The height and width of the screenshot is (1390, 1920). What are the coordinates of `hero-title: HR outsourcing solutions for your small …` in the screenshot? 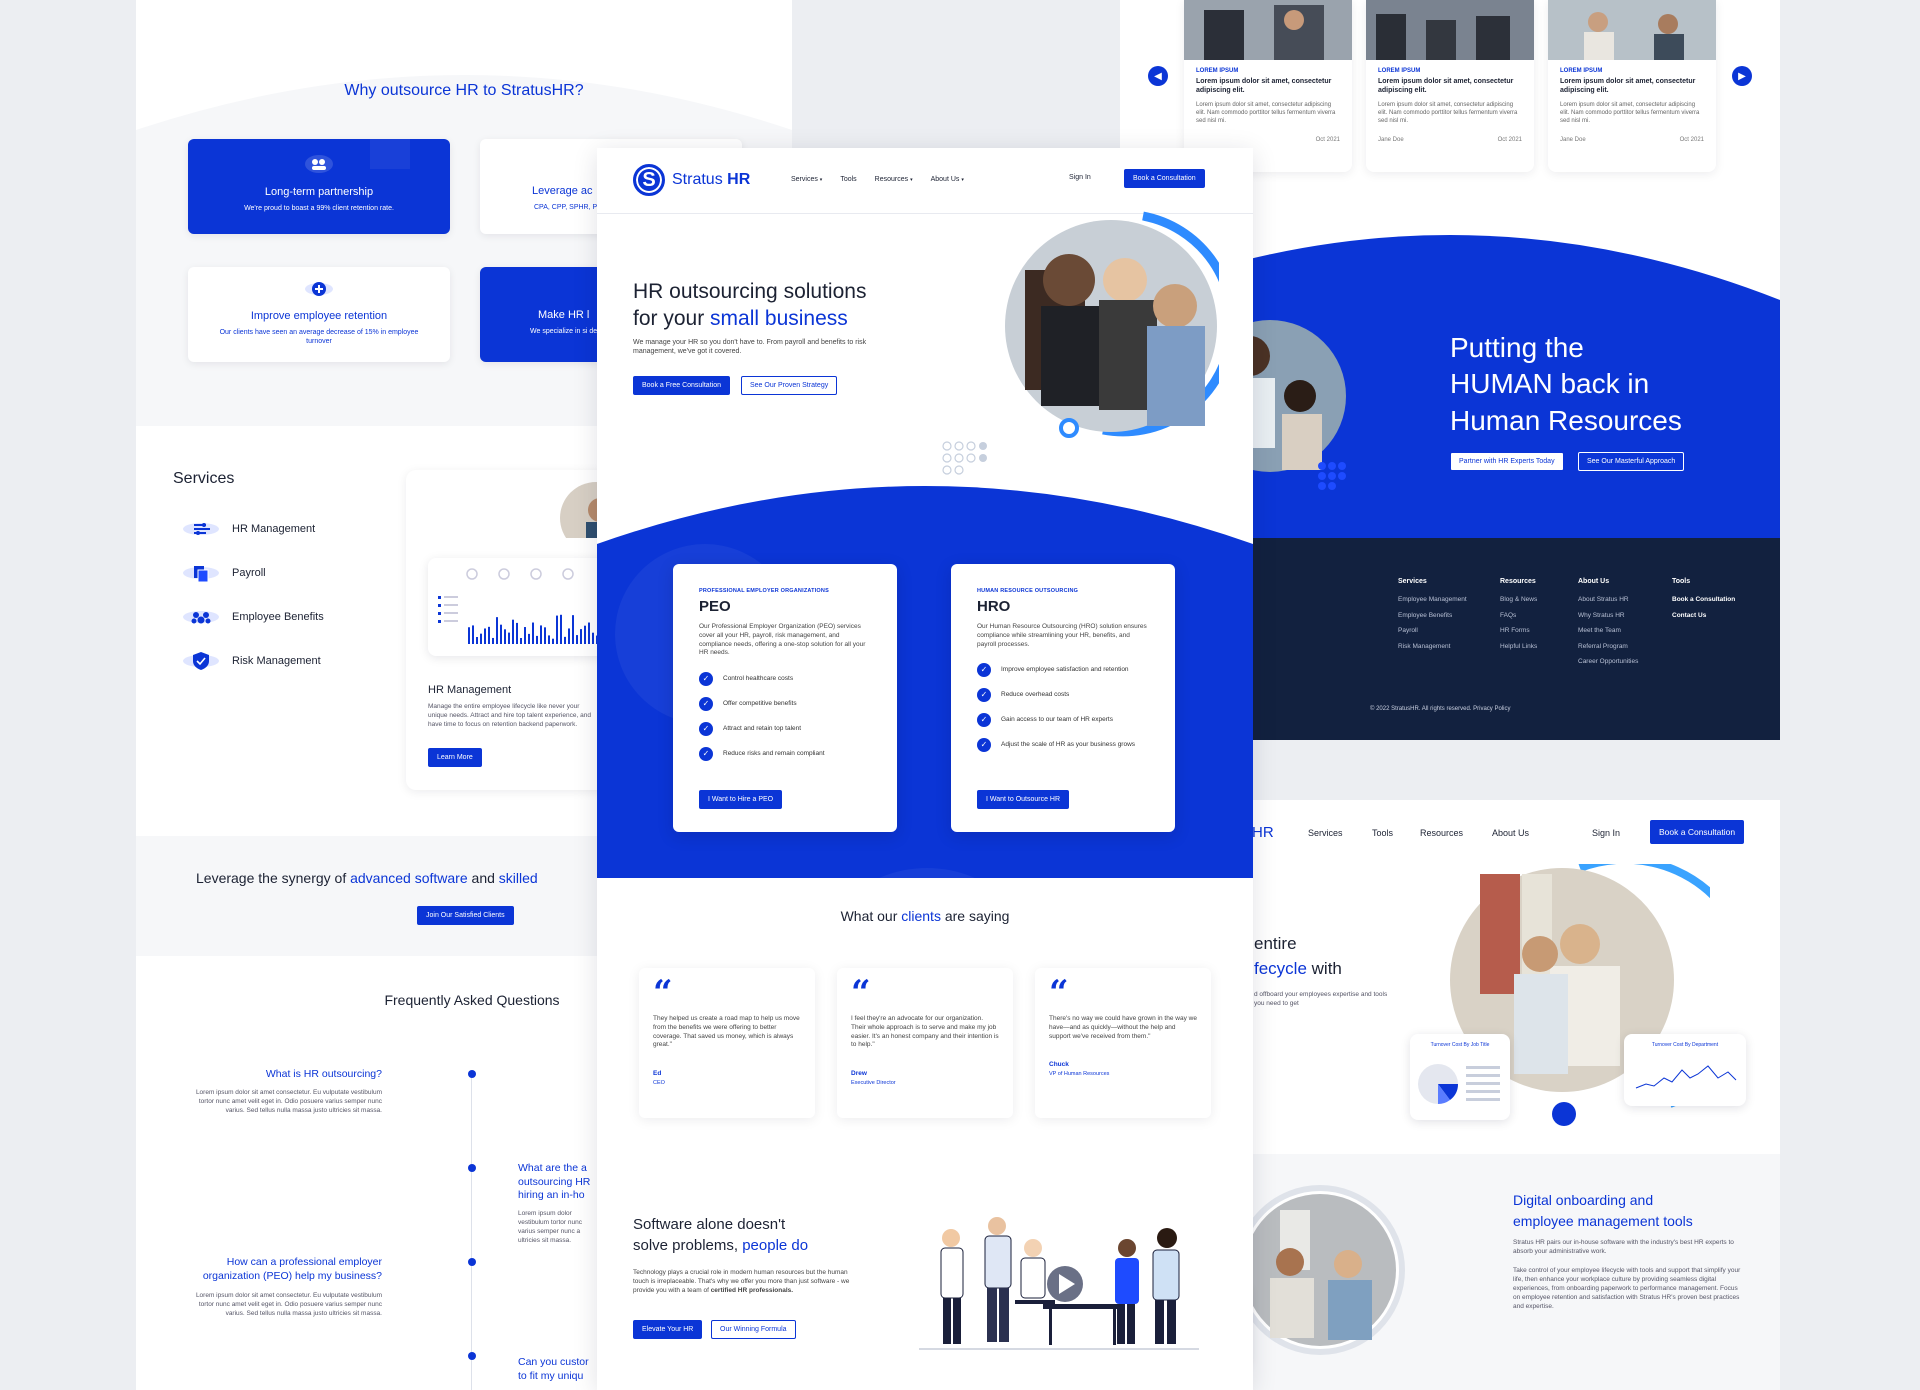 It's located at (750, 305).